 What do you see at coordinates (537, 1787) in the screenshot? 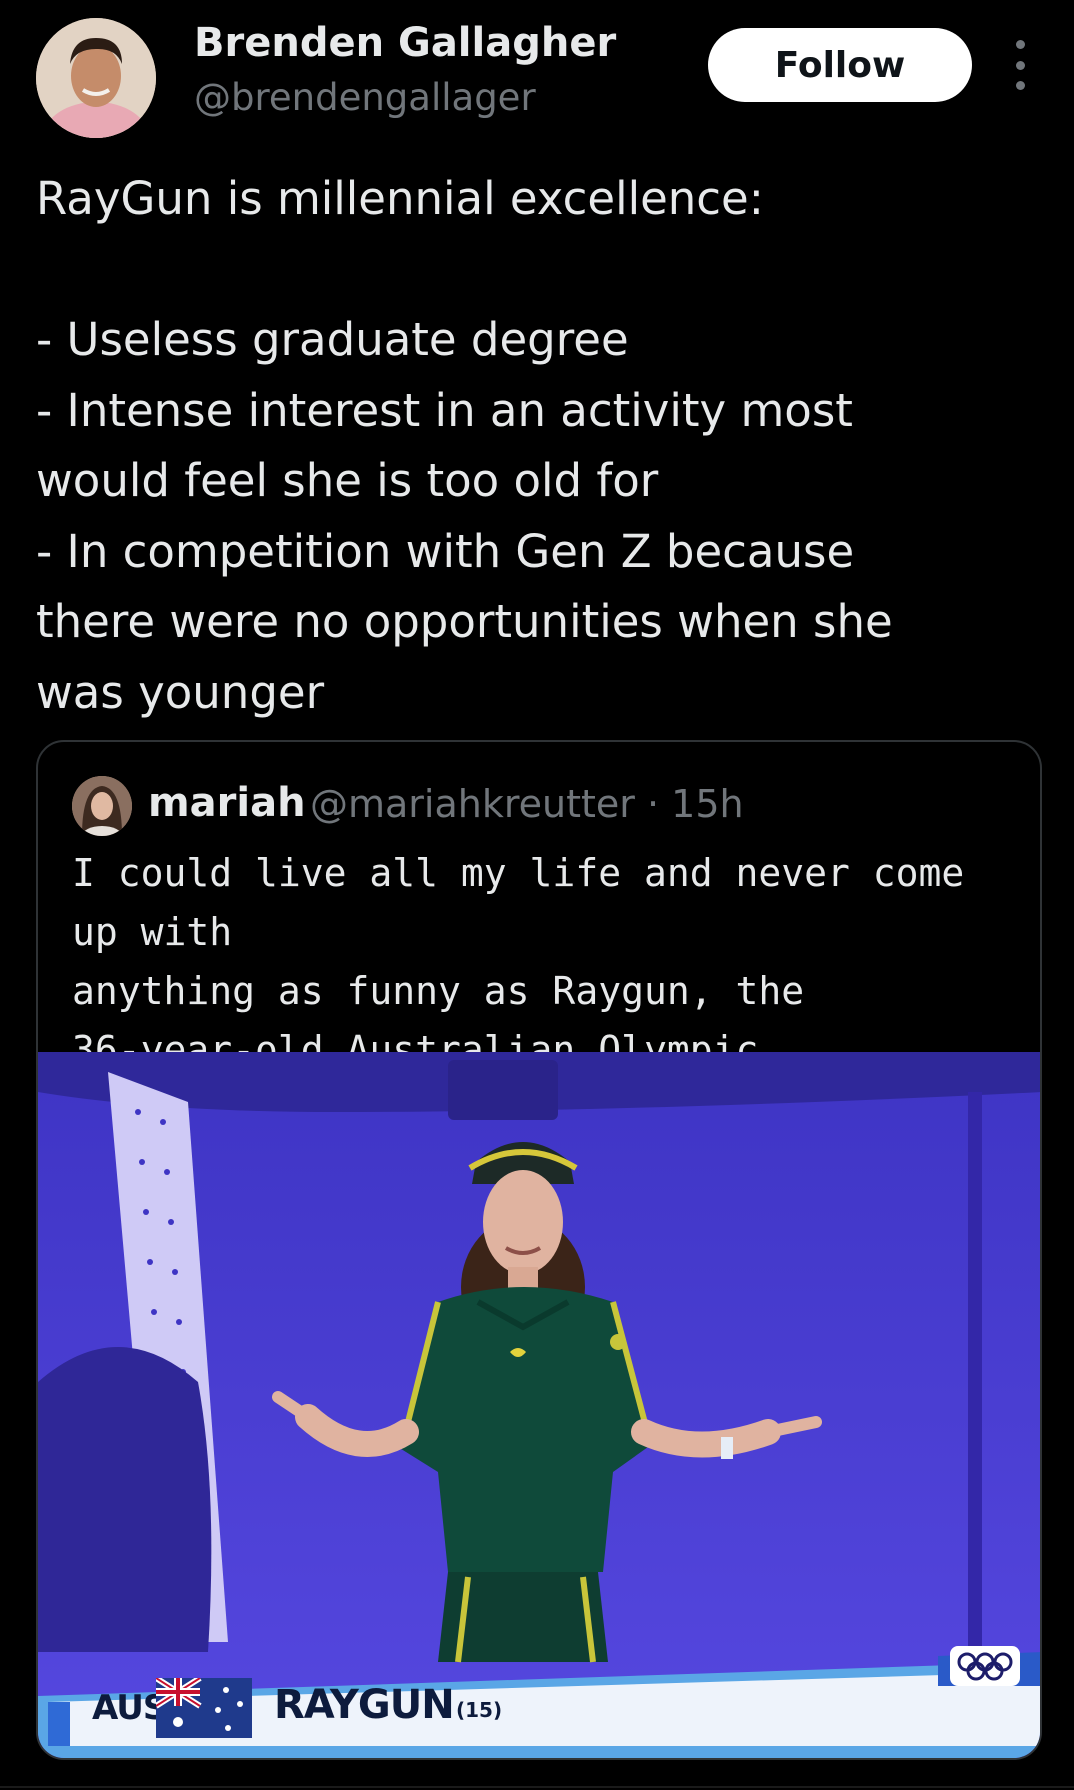
I see `divider` at bounding box center [537, 1787].